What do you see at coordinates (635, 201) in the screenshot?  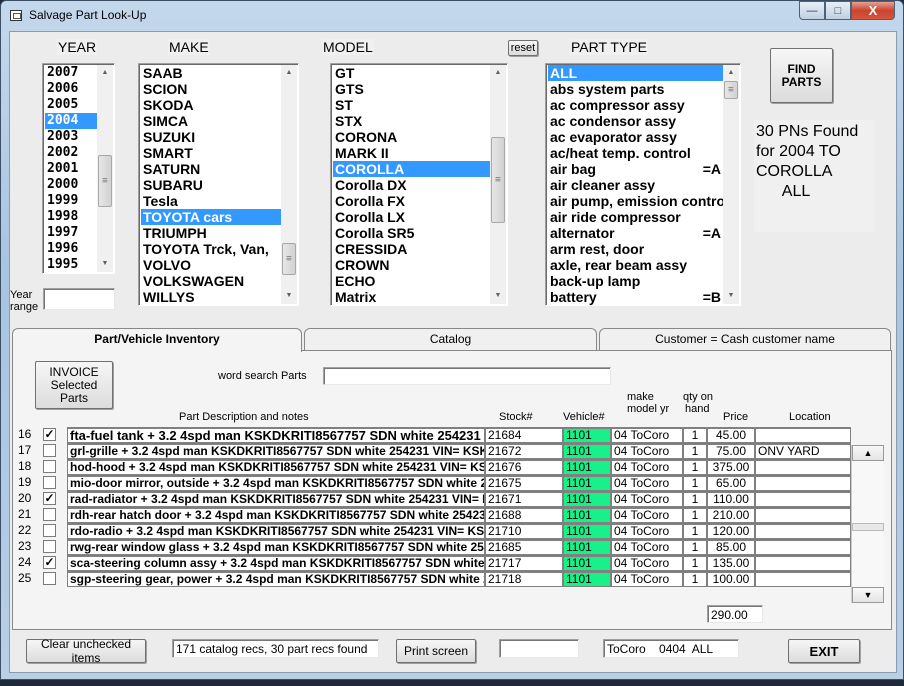 I see `part-type-list-item: air pump, emission control` at bounding box center [635, 201].